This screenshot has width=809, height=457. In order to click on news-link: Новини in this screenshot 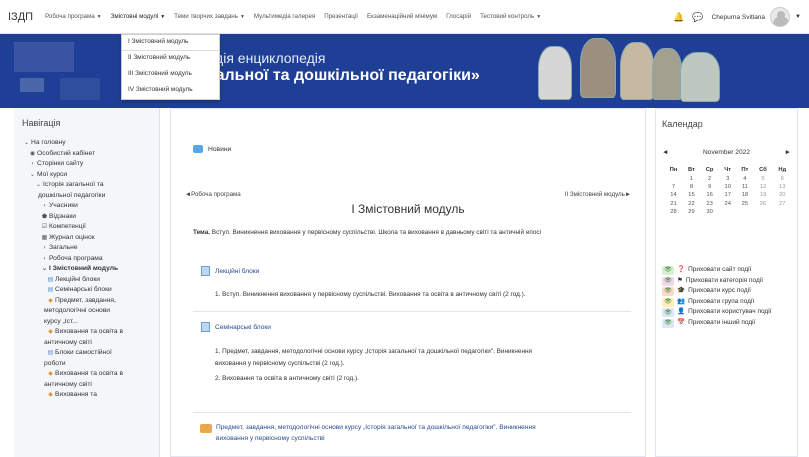, I will do `click(212, 149)`.